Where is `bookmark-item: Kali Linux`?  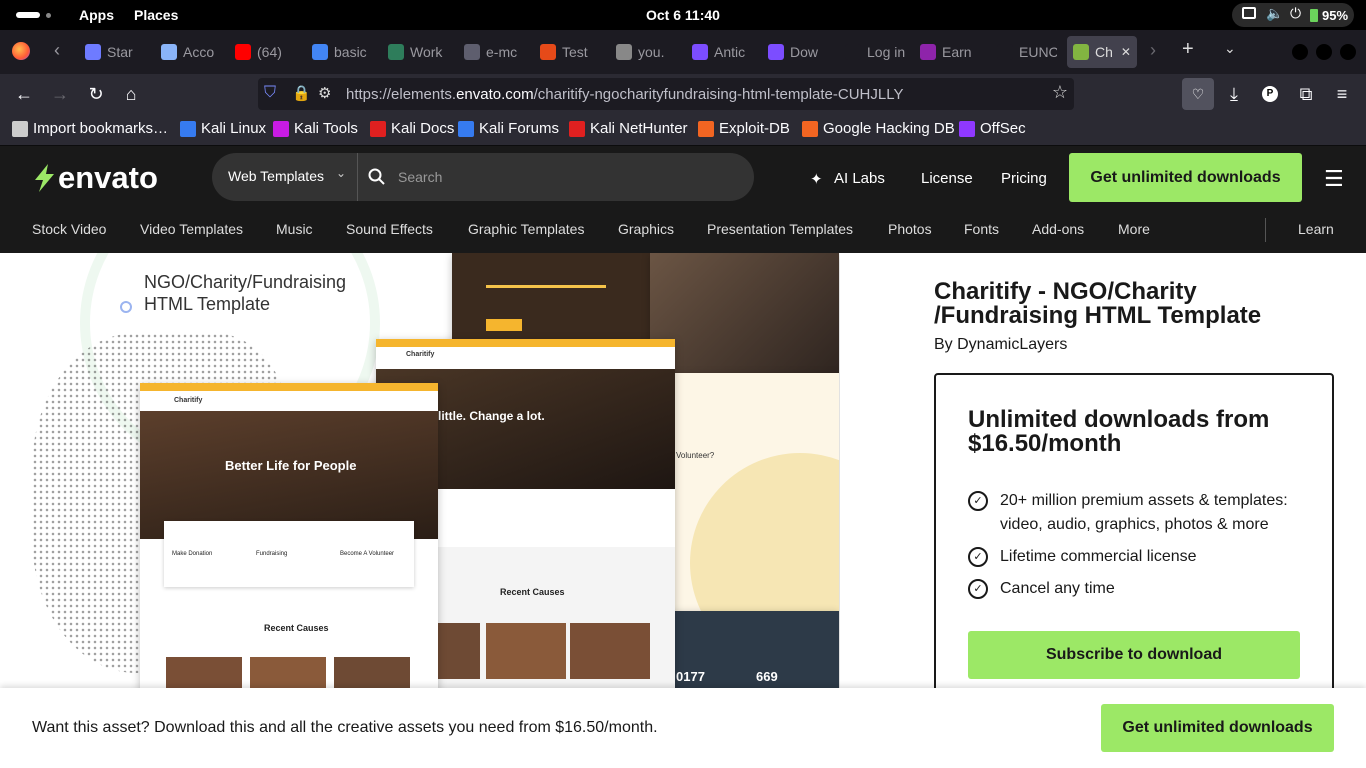
bookmark-item: Kali Linux is located at coordinates (223, 128).